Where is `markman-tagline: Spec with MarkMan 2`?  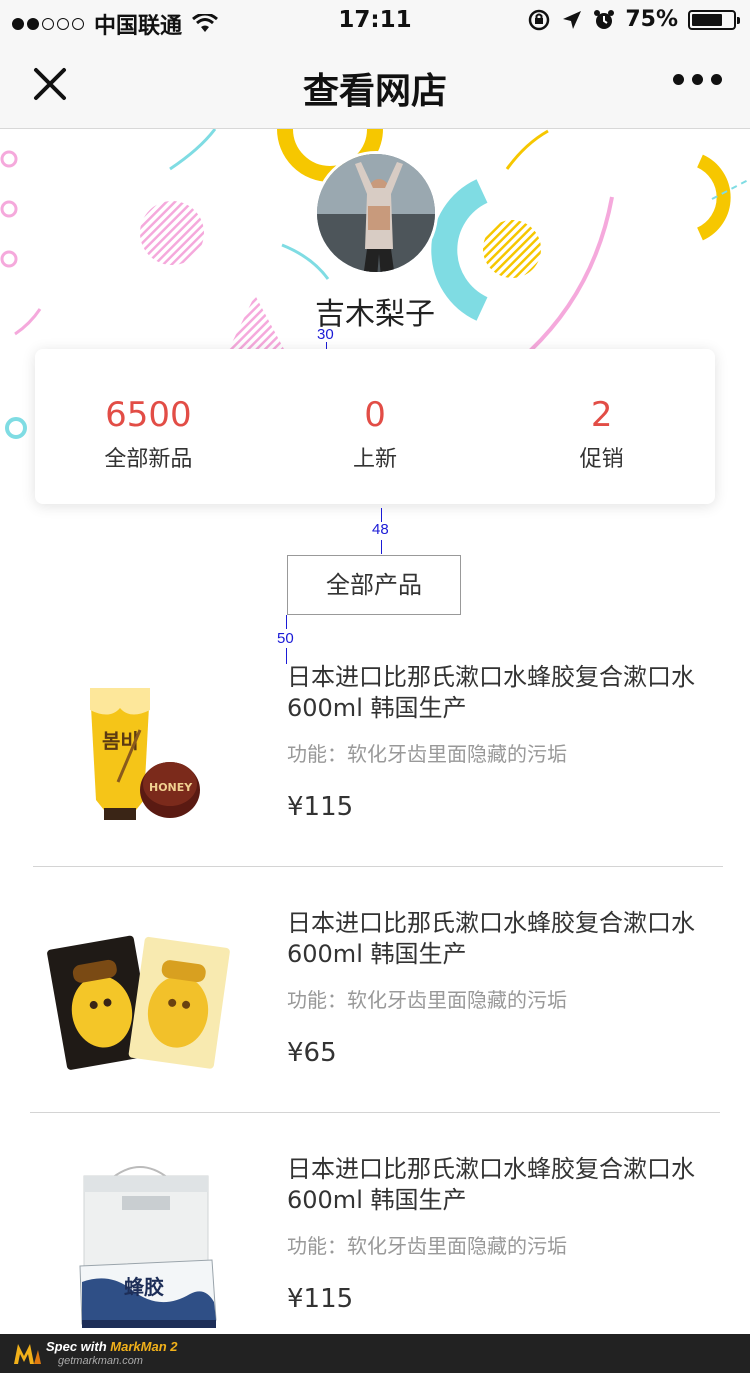 markman-tagline: Spec with MarkMan 2 is located at coordinates (112, 1346).